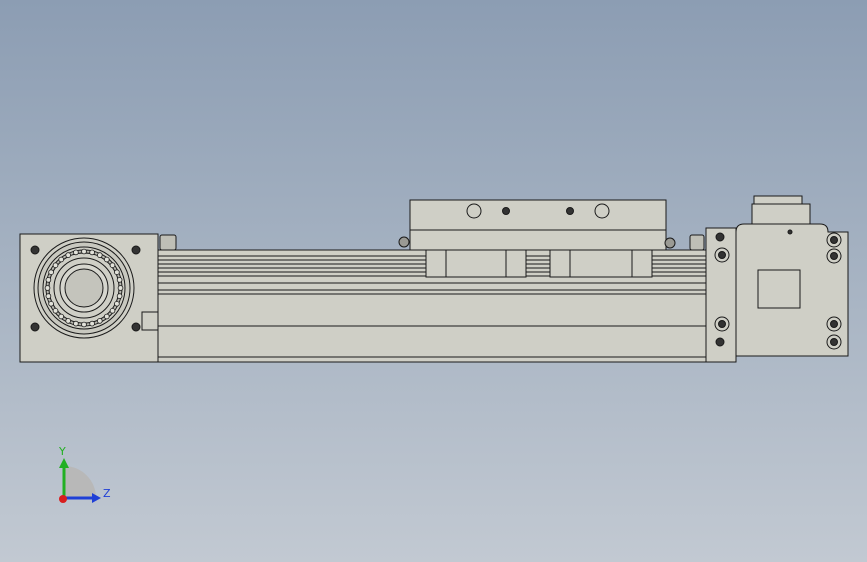 This screenshot has width=867, height=562. What do you see at coordinates (89, 298) in the screenshot?
I see `left-end-block` at bounding box center [89, 298].